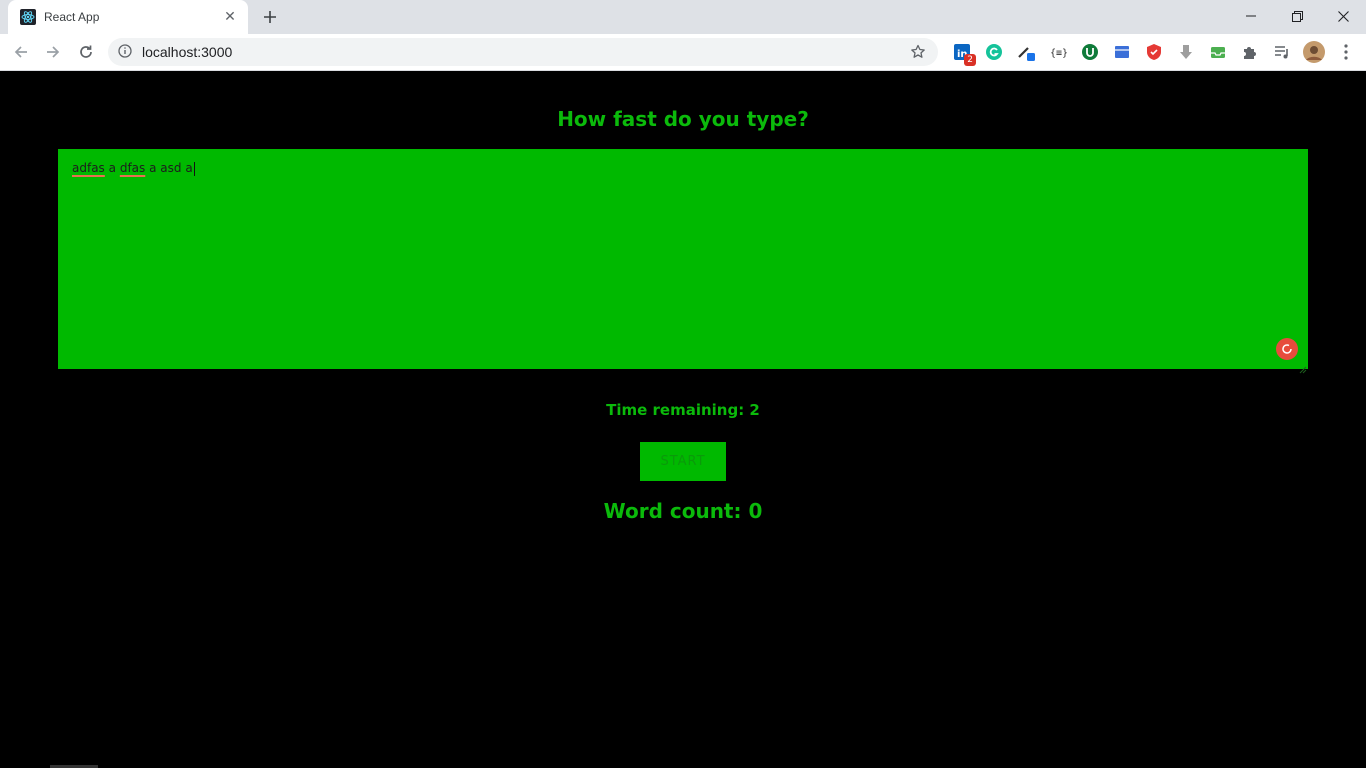 The height and width of the screenshot is (768, 1366). I want to click on typed-word: adfas, so click(88, 168).